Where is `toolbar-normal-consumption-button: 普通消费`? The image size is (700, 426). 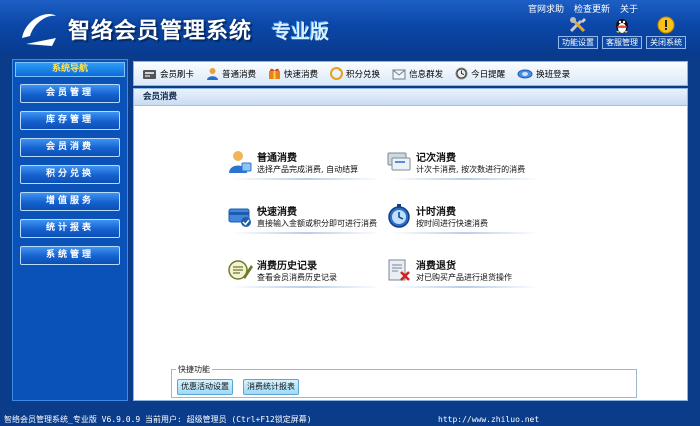
toolbar-normal-consumption-button: 普通消费 is located at coordinates (231, 73).